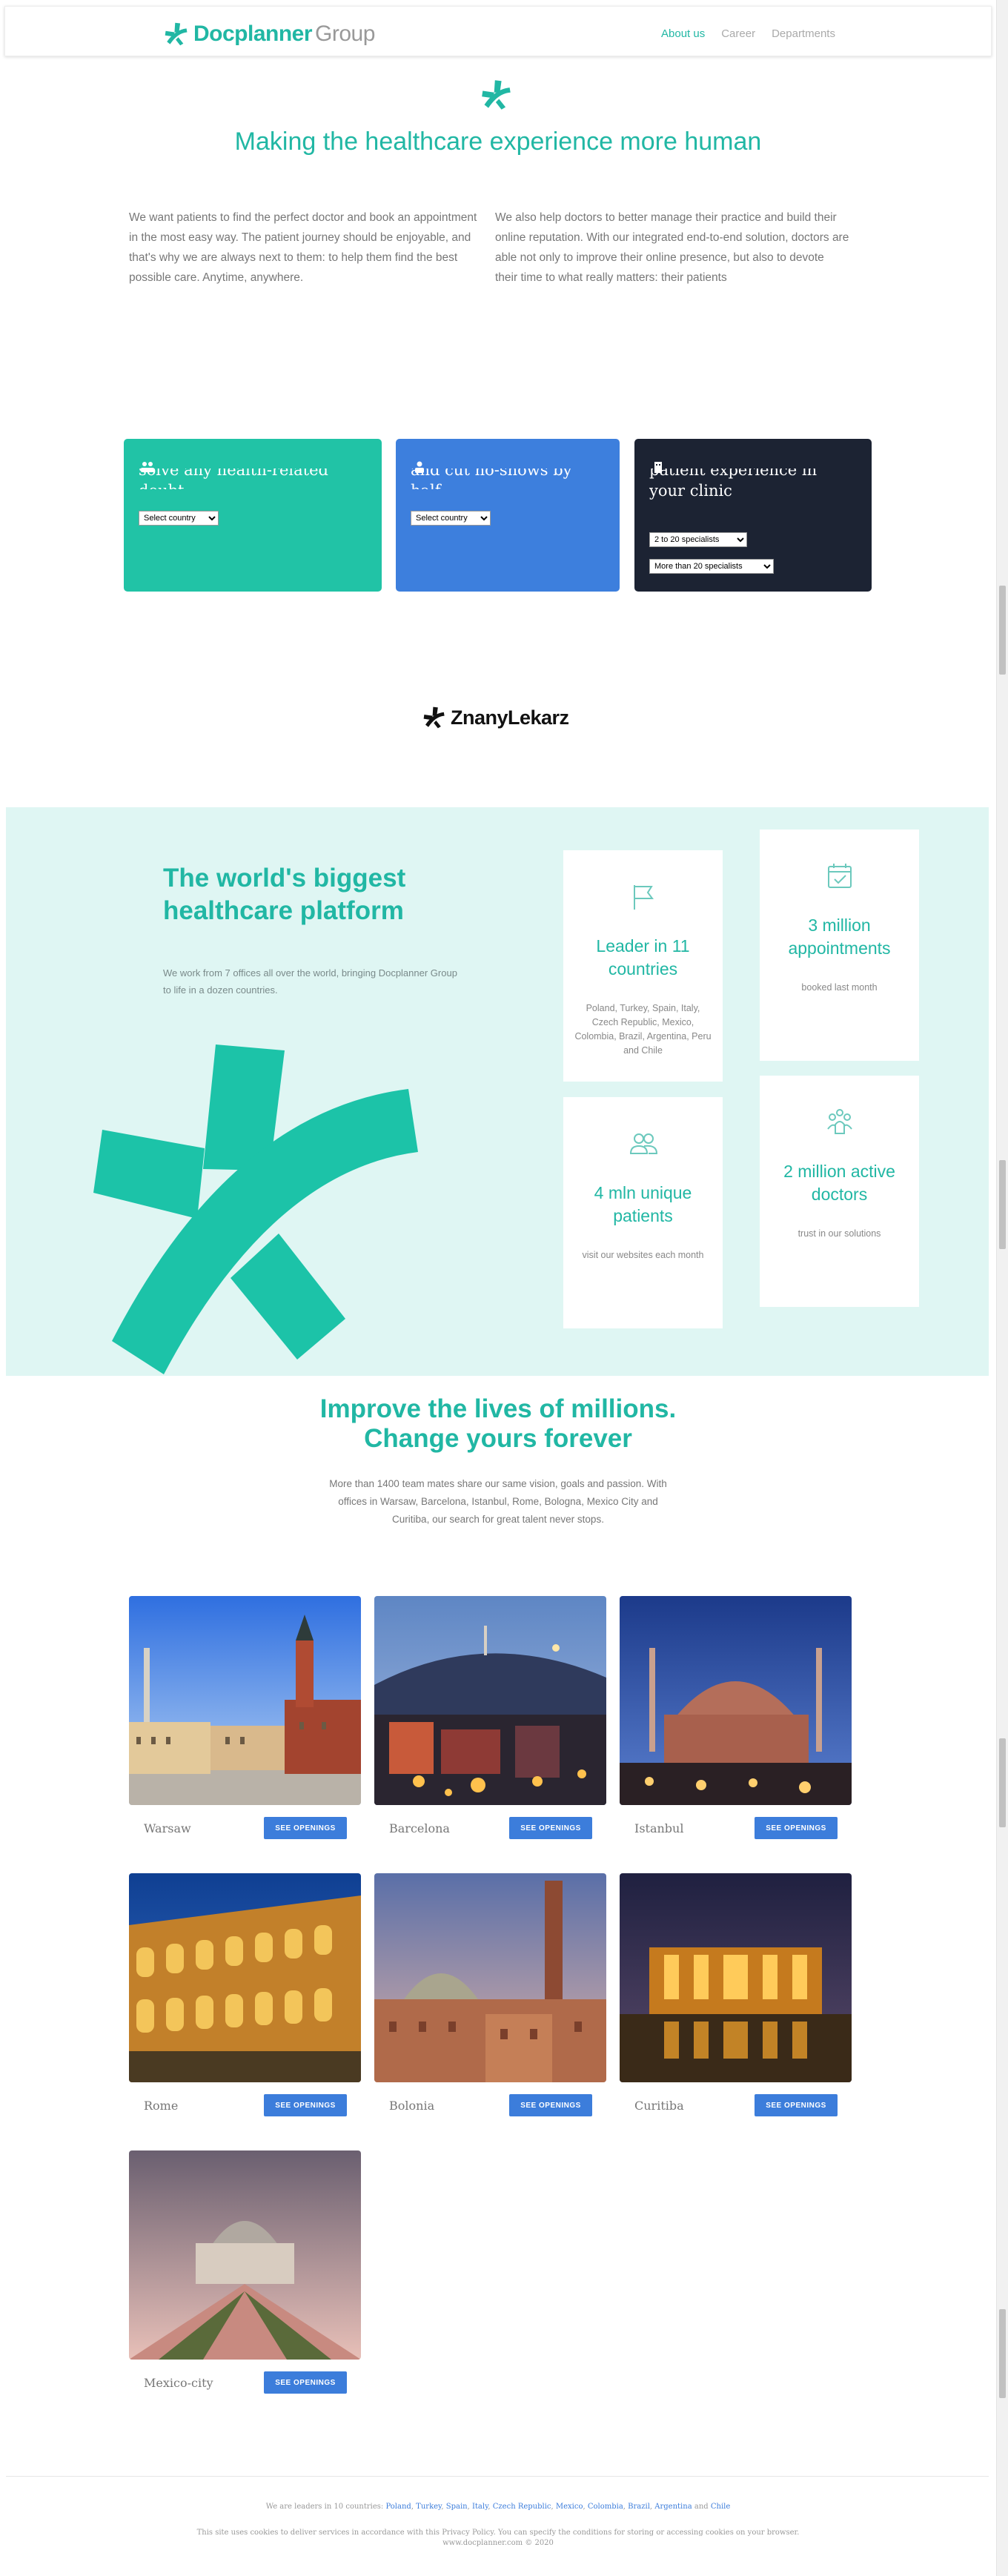  What do you see at coordinates (711, 566) in the screenshot?
I see `specialists-select-large: More than 20 specialists` at bounding box center [711, 566].